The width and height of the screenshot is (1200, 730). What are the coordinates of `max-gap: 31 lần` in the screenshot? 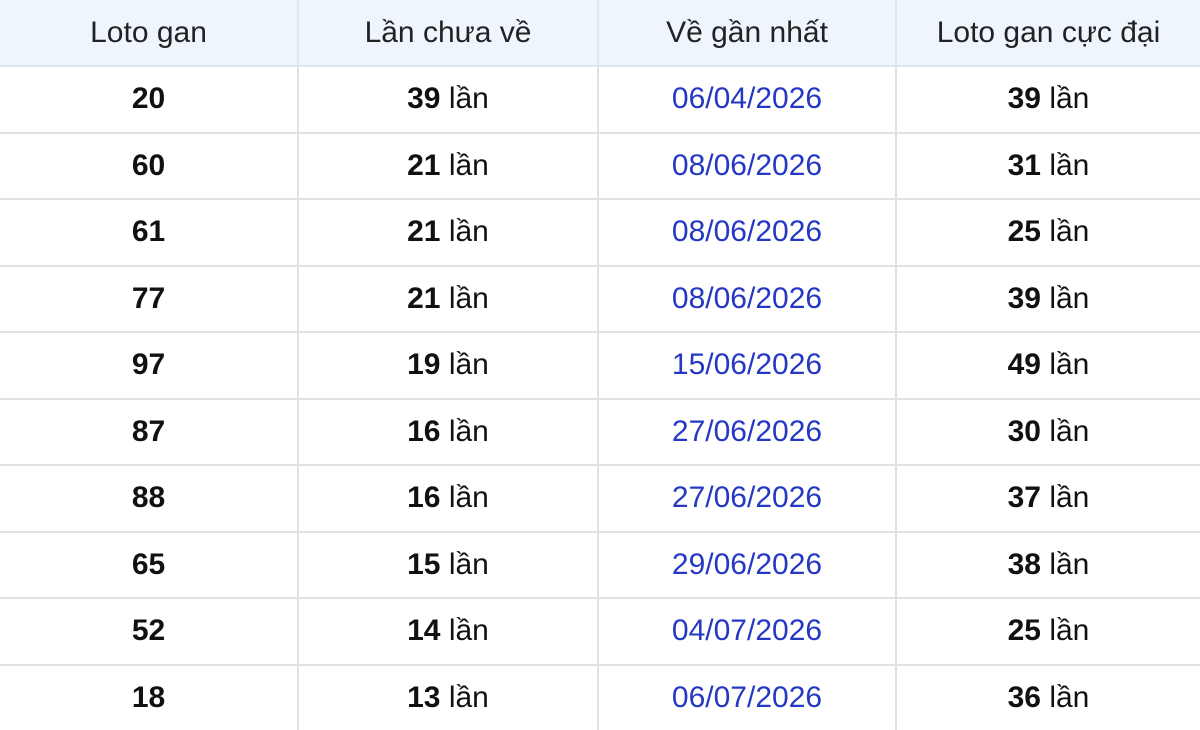 It's located at (1047, 165).